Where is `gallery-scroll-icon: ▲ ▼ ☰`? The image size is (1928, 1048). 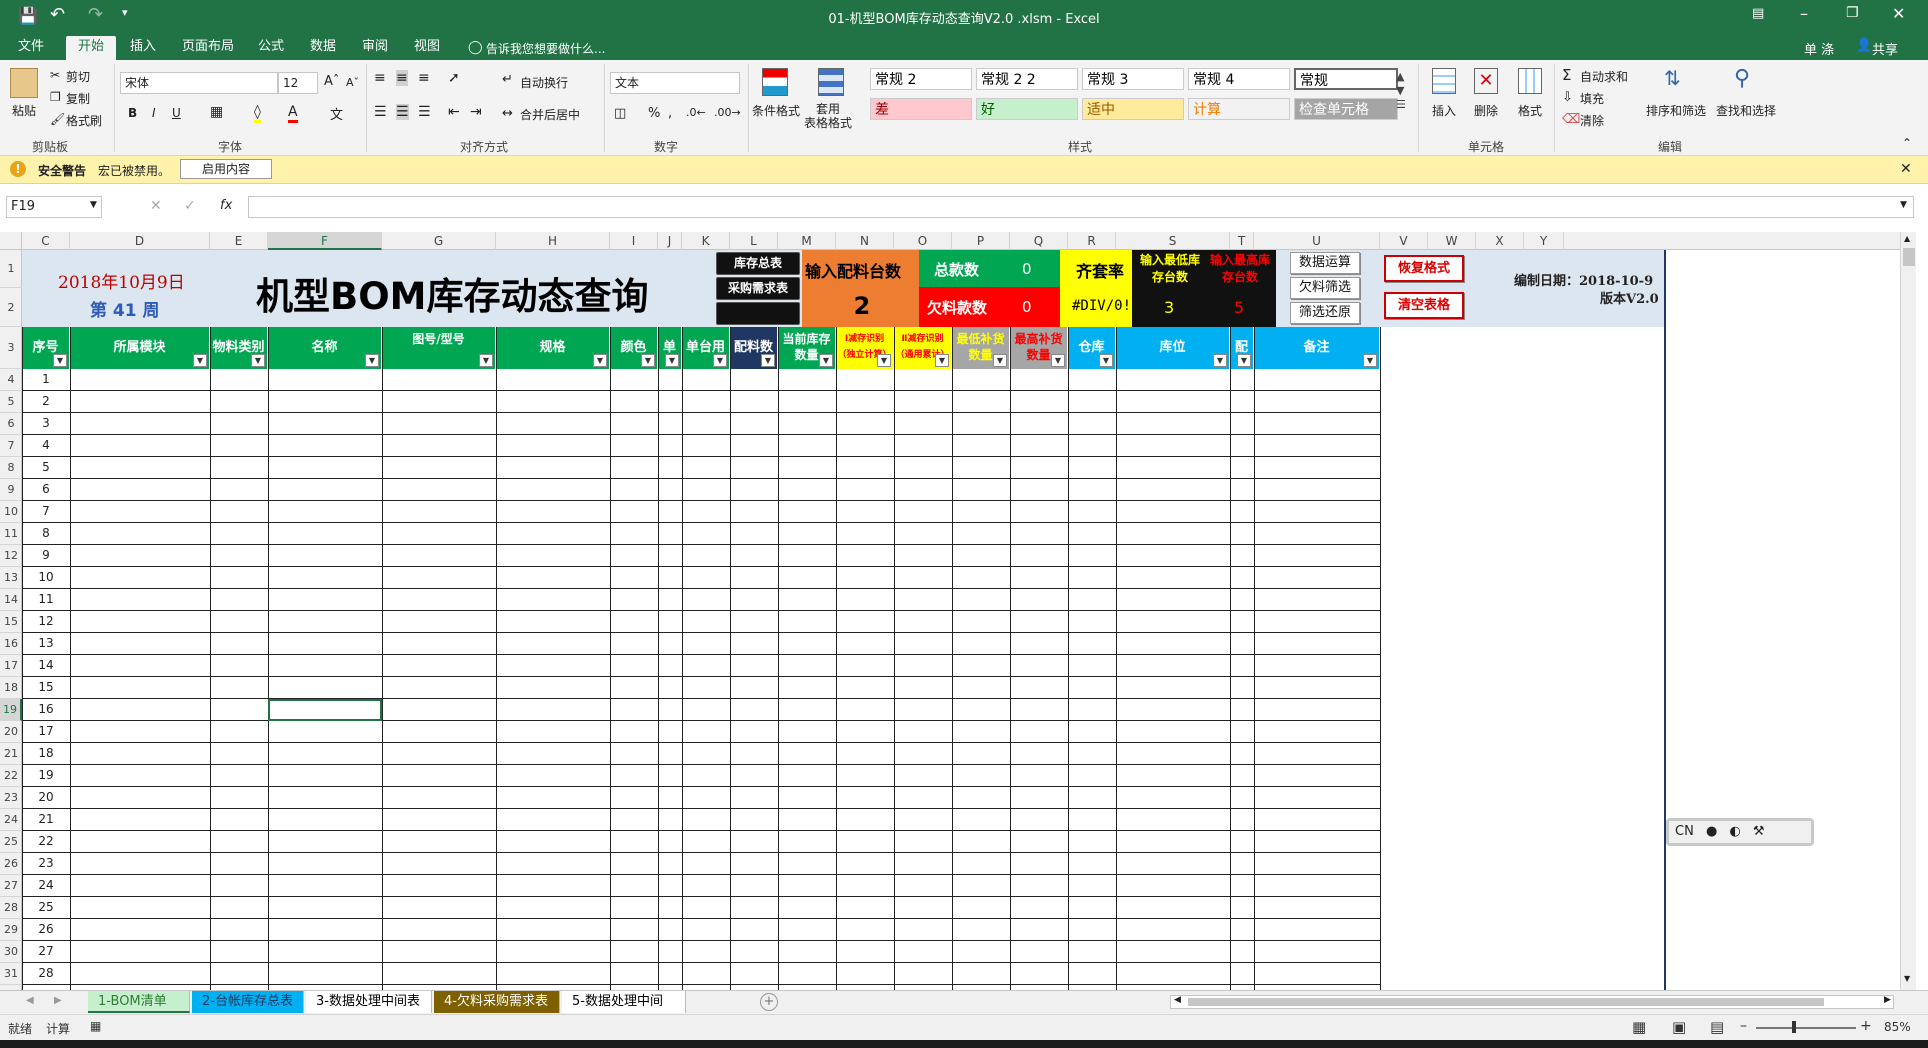 gallery-scroll-icon: ▲ ▼ ☰ is located at coordinates (1401, 91).